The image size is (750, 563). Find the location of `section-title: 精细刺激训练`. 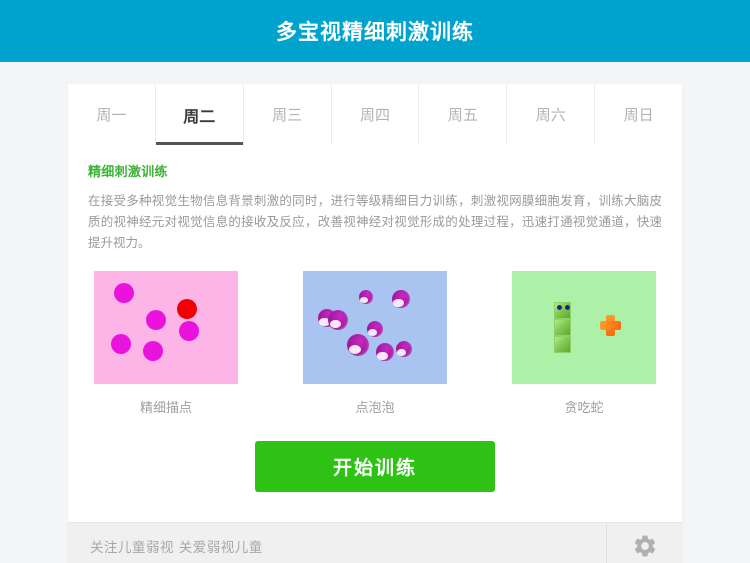

section-title: 精细刺激训练 is located at coordinates (128, 172).